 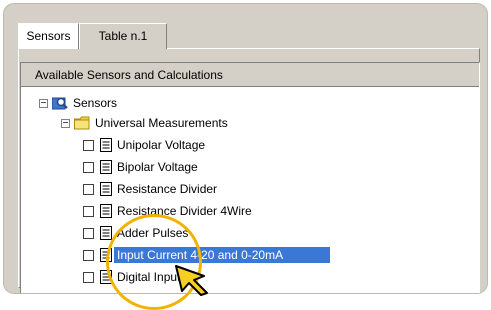 What do you see at coordinates (222, 255) in the screenshot?
I see `tree-item-label: Input Current 4-20 and 0-20mA` at bounding box center [222, 255].